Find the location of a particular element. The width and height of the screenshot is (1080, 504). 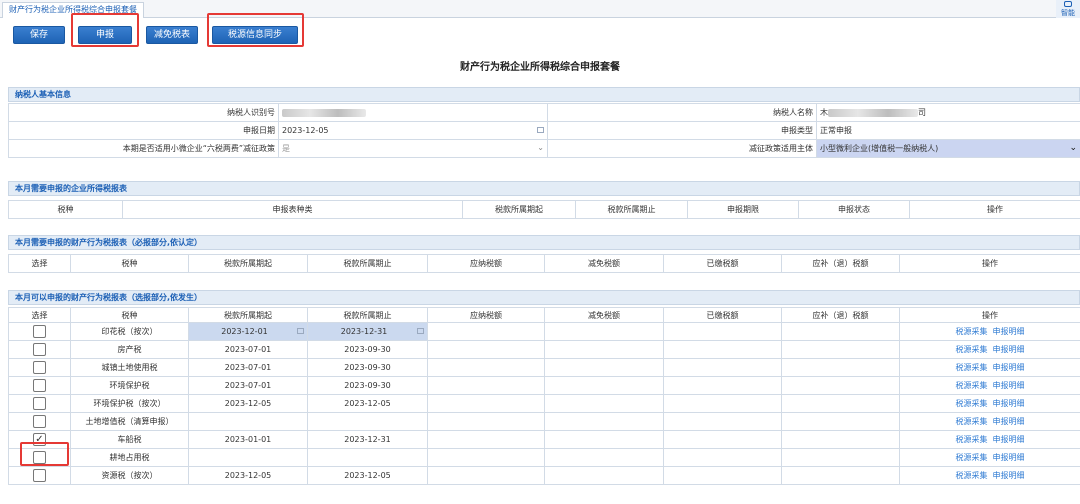

subject-select: 小型微利企业(增值税一般纳税人) ⌄ is located at coordinates (948, 148).